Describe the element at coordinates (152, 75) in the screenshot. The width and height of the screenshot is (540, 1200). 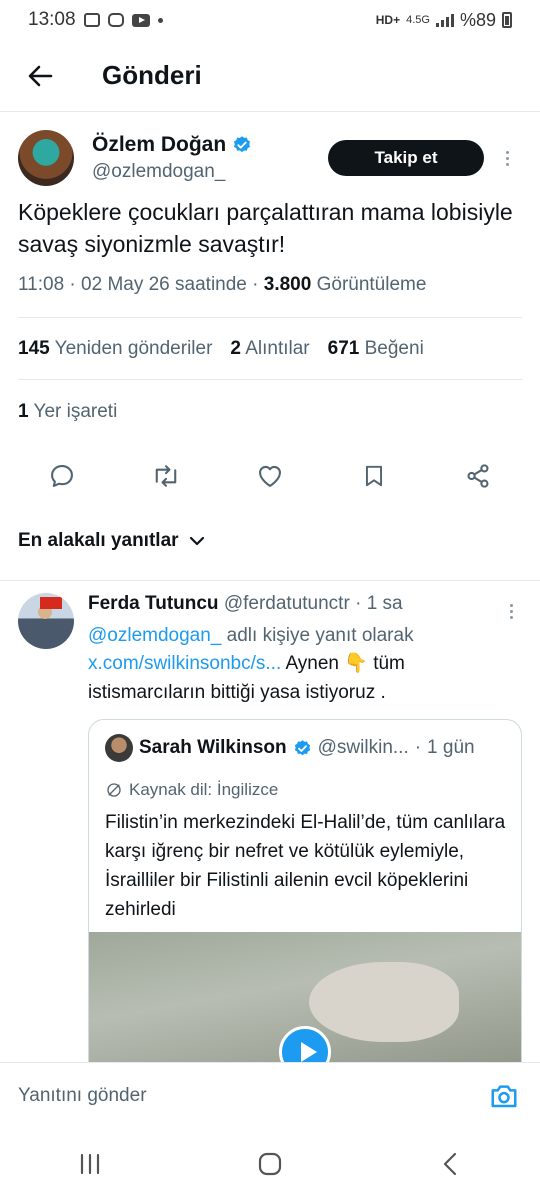
I see `page-title: Gönderi` at that location.